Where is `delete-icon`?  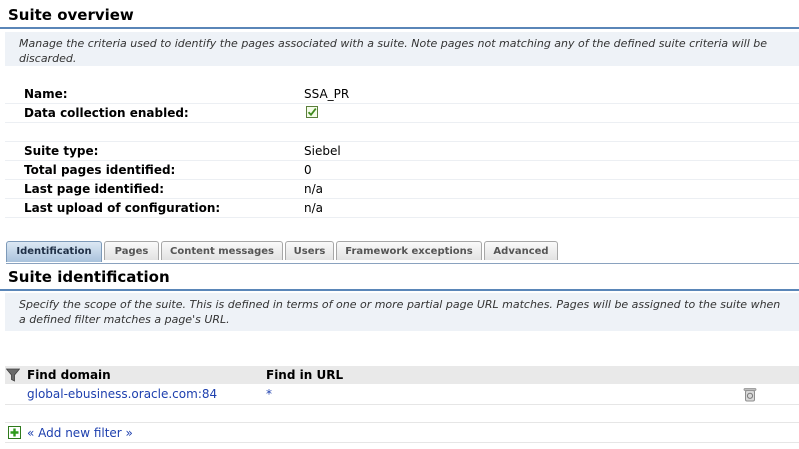 delete-icon is located at coordinates (750, 394).